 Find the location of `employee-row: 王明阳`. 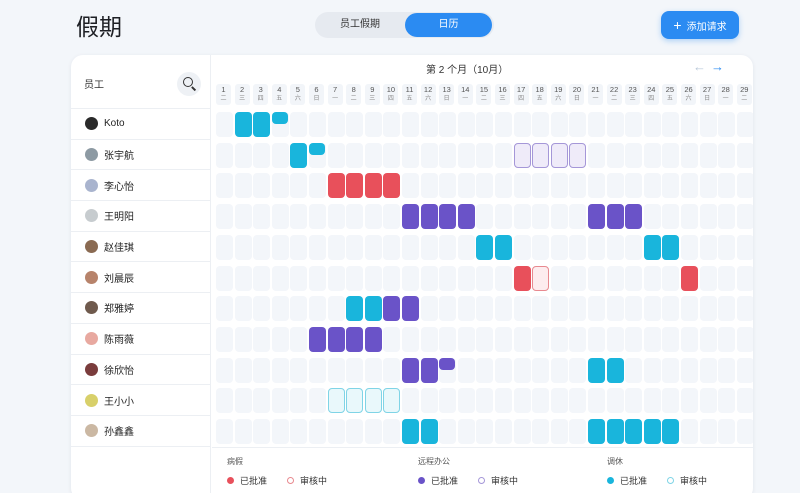

employee-row: 王明阳 is located at coordinates (140, 216).